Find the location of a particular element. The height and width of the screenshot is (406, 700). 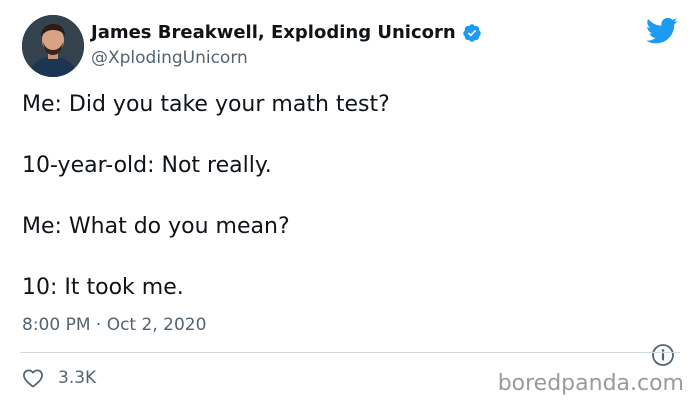

author-name-row: James Breakwell, Exploding Unicorn is located at coordinates (286, 32).